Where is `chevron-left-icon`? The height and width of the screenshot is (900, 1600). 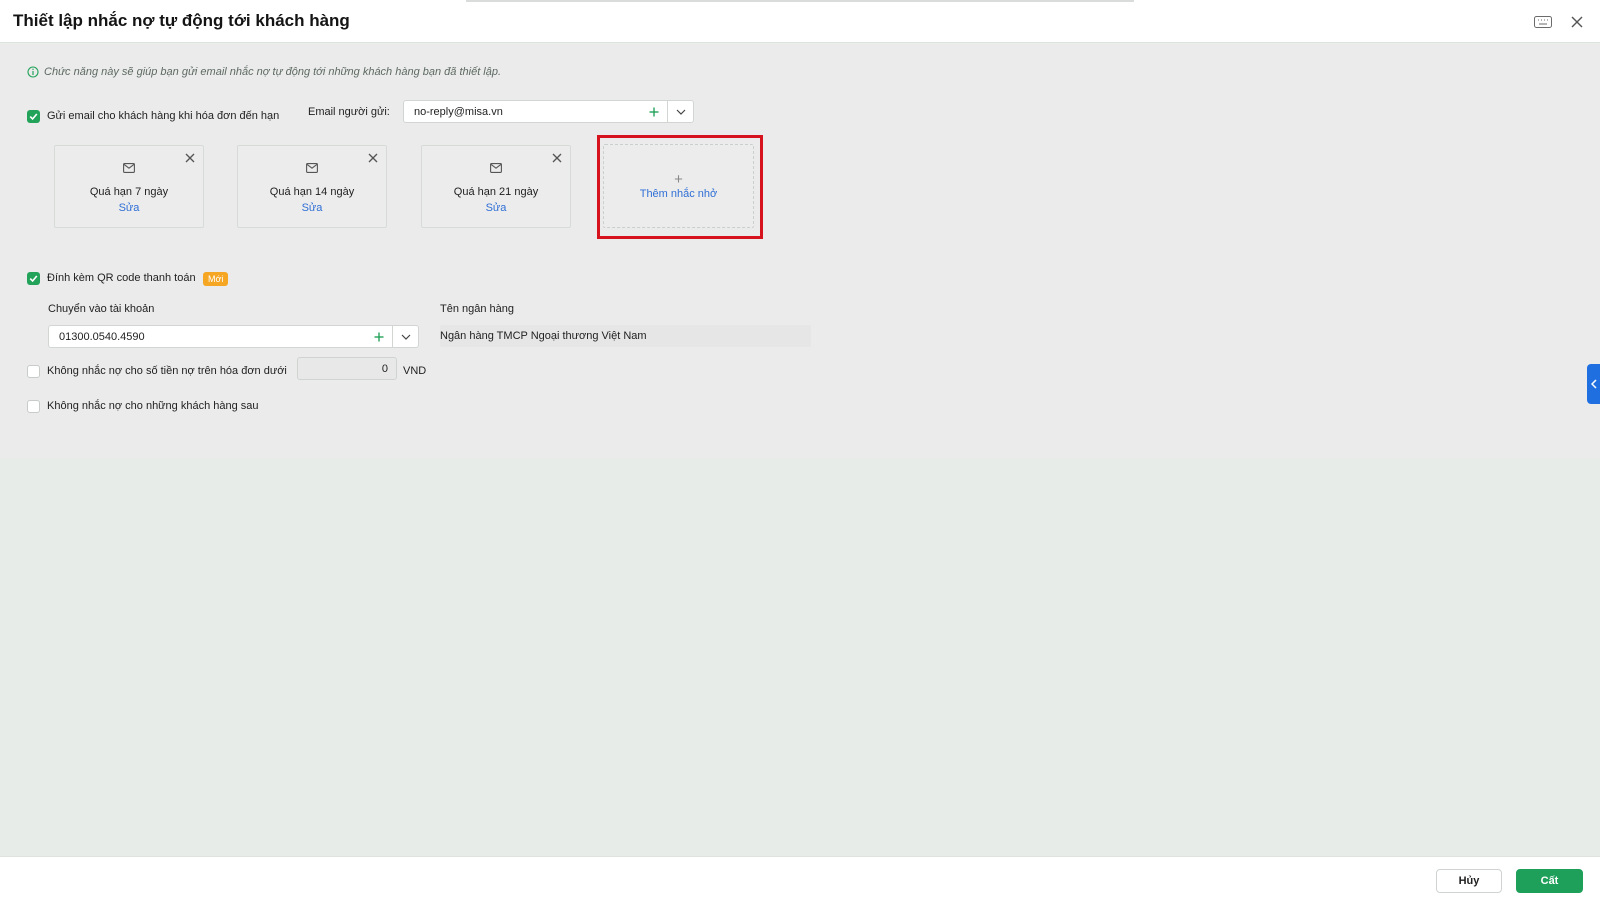 chevron-left-icon is located at coordinates (1593, 384).